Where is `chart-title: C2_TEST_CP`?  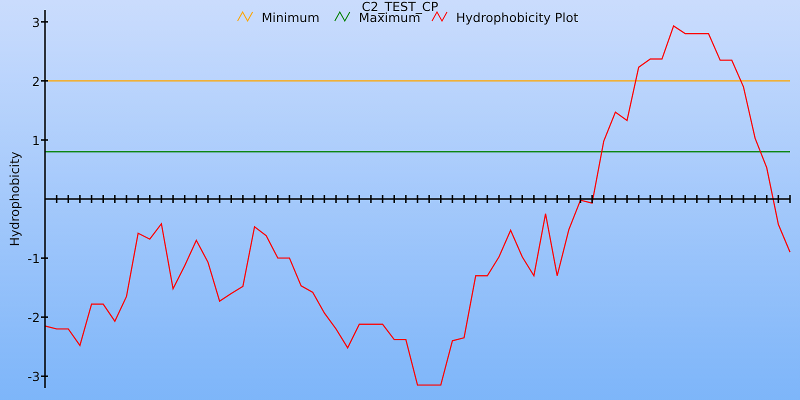
chart-title: C2_TEST_CP is located at coordinates (400, 7).